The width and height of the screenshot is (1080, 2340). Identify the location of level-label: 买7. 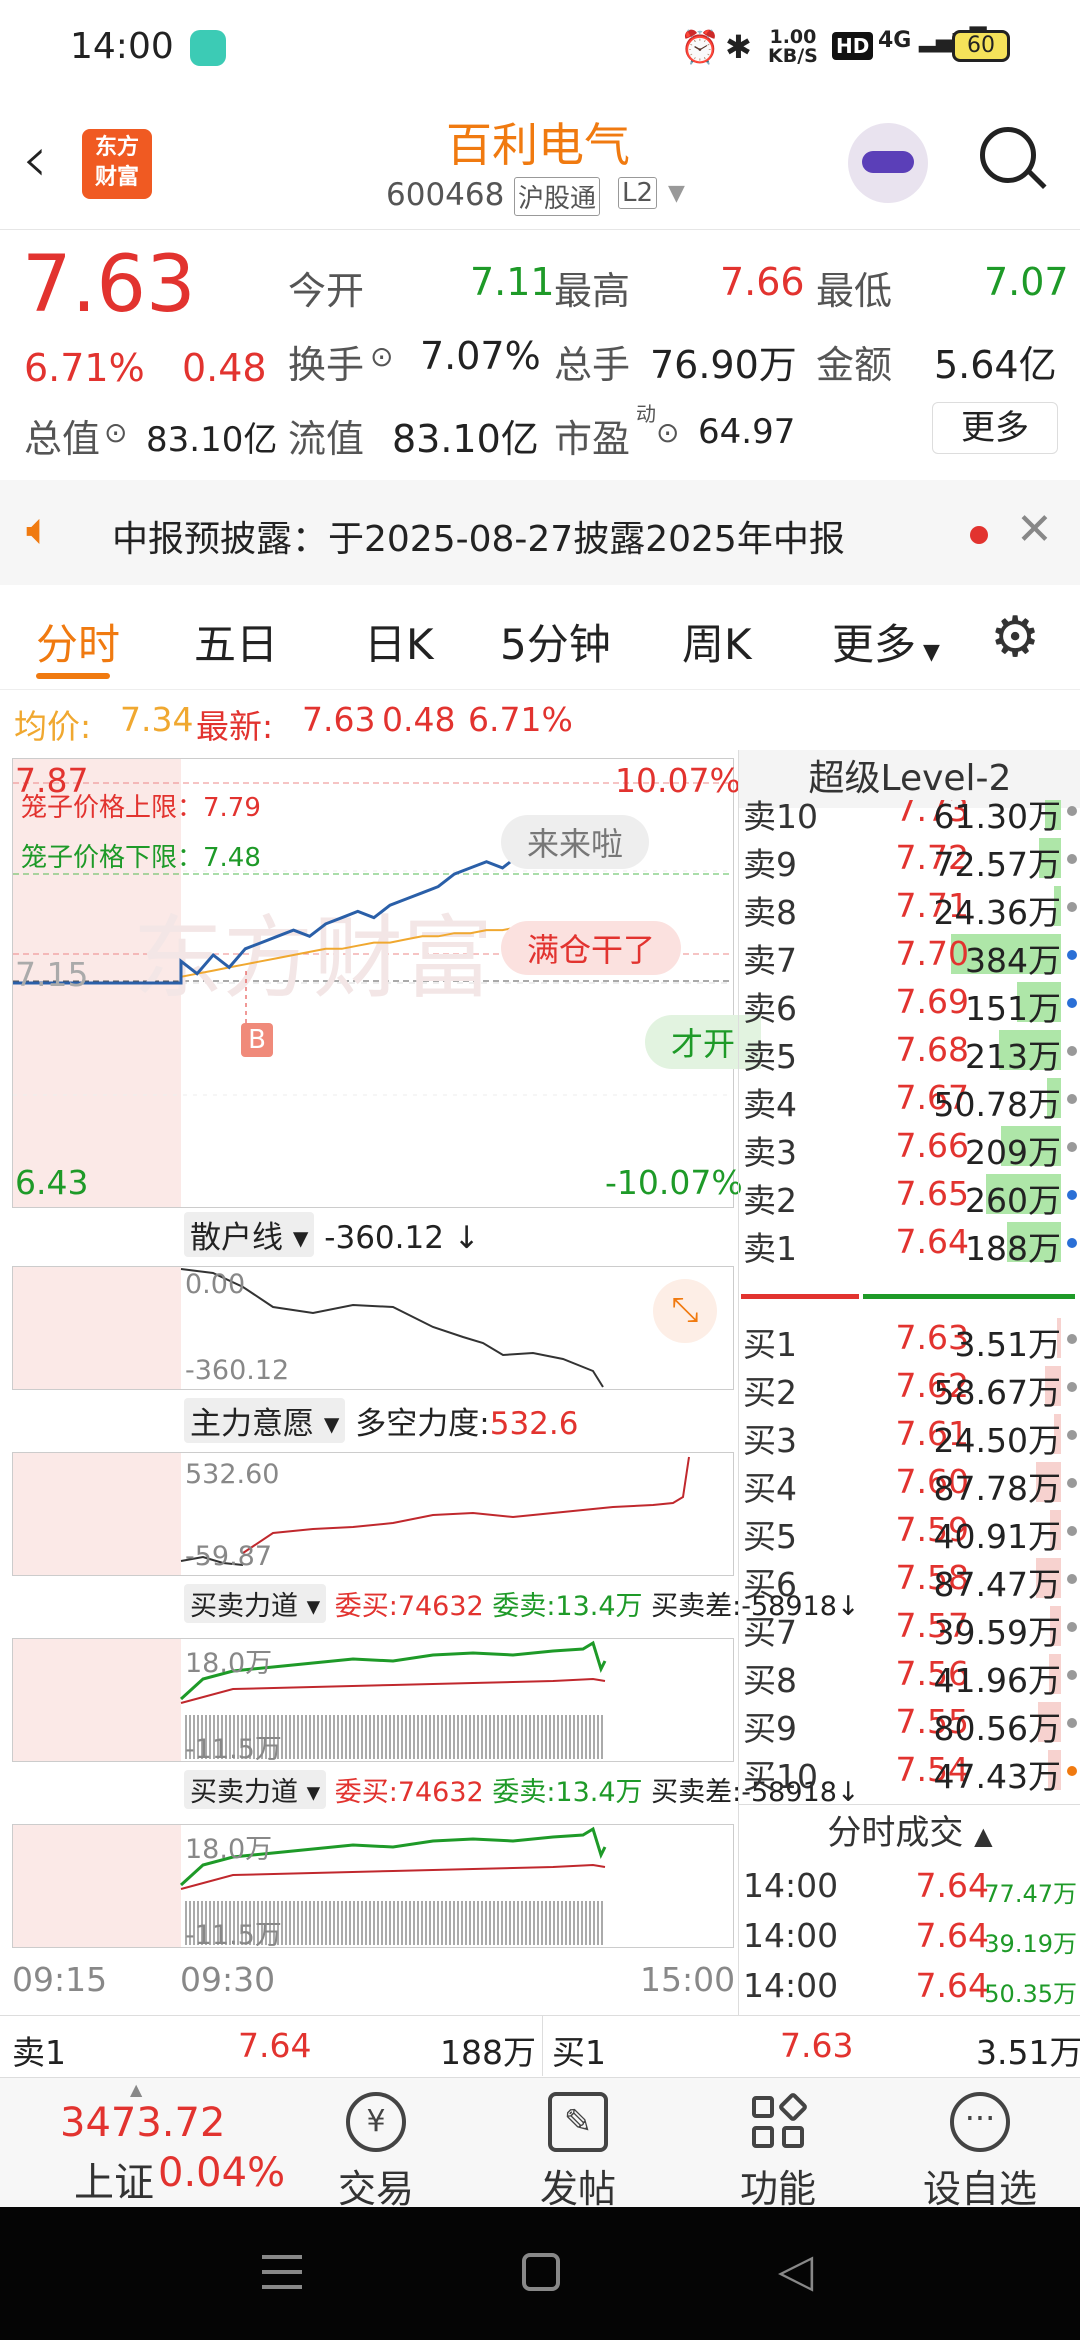
(770, 1632).